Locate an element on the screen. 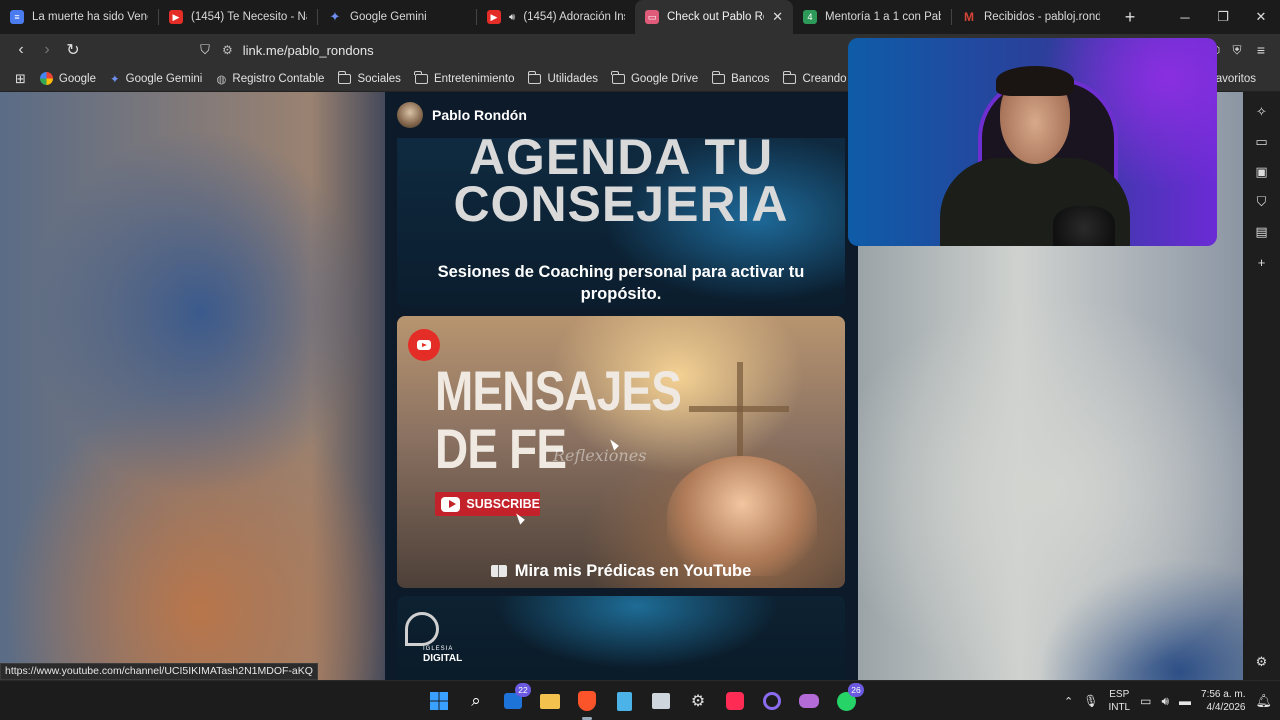 This screenshot has height=720, width=1280. battery-icon: ▬ is located at coordinates (1185, 701).